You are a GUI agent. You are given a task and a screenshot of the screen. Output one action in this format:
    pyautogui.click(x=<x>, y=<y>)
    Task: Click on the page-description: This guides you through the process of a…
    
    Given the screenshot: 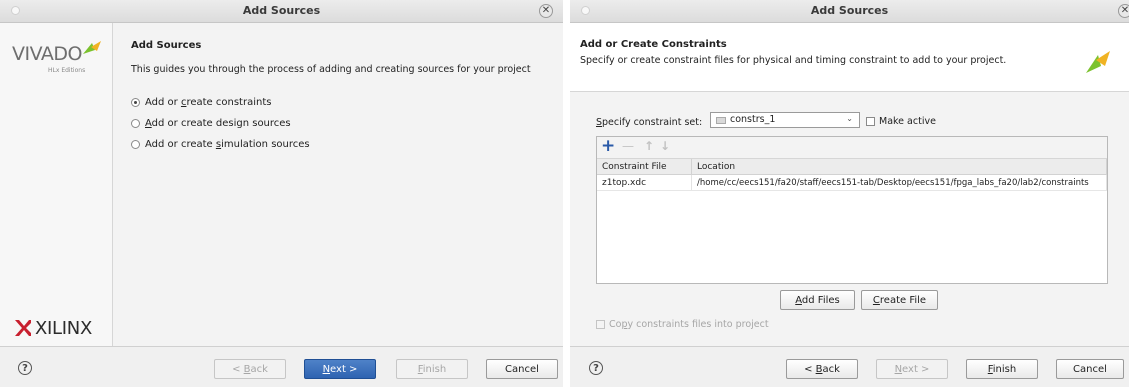 What is the action you would take?
    pyautogui.click(x=331, y=69)
    